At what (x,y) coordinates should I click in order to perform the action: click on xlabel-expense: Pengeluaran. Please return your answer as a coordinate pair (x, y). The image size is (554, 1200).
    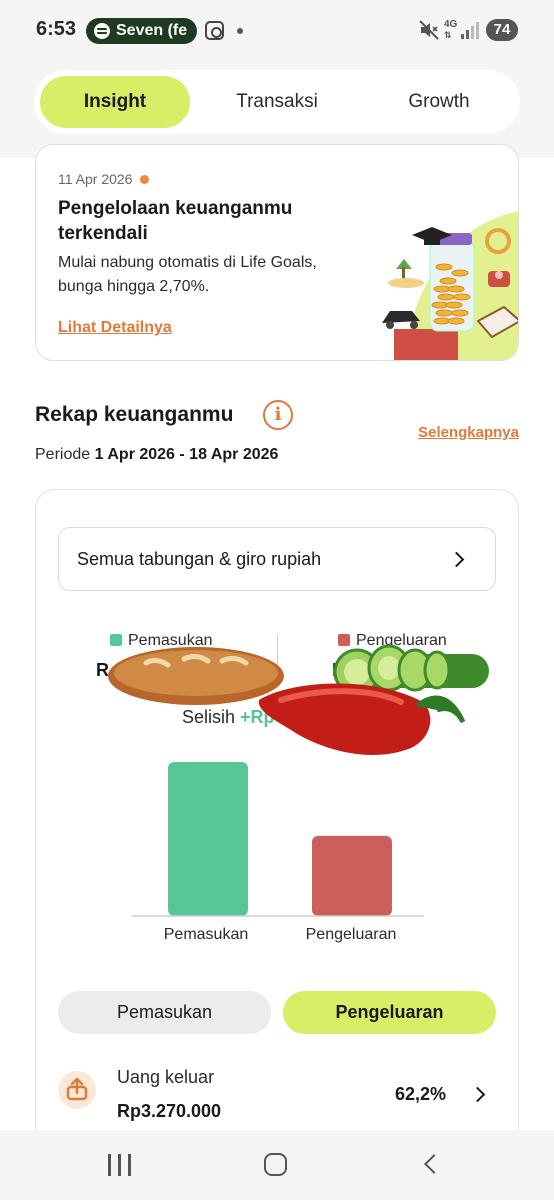
    Looking at the image, I should click on (351, 934).